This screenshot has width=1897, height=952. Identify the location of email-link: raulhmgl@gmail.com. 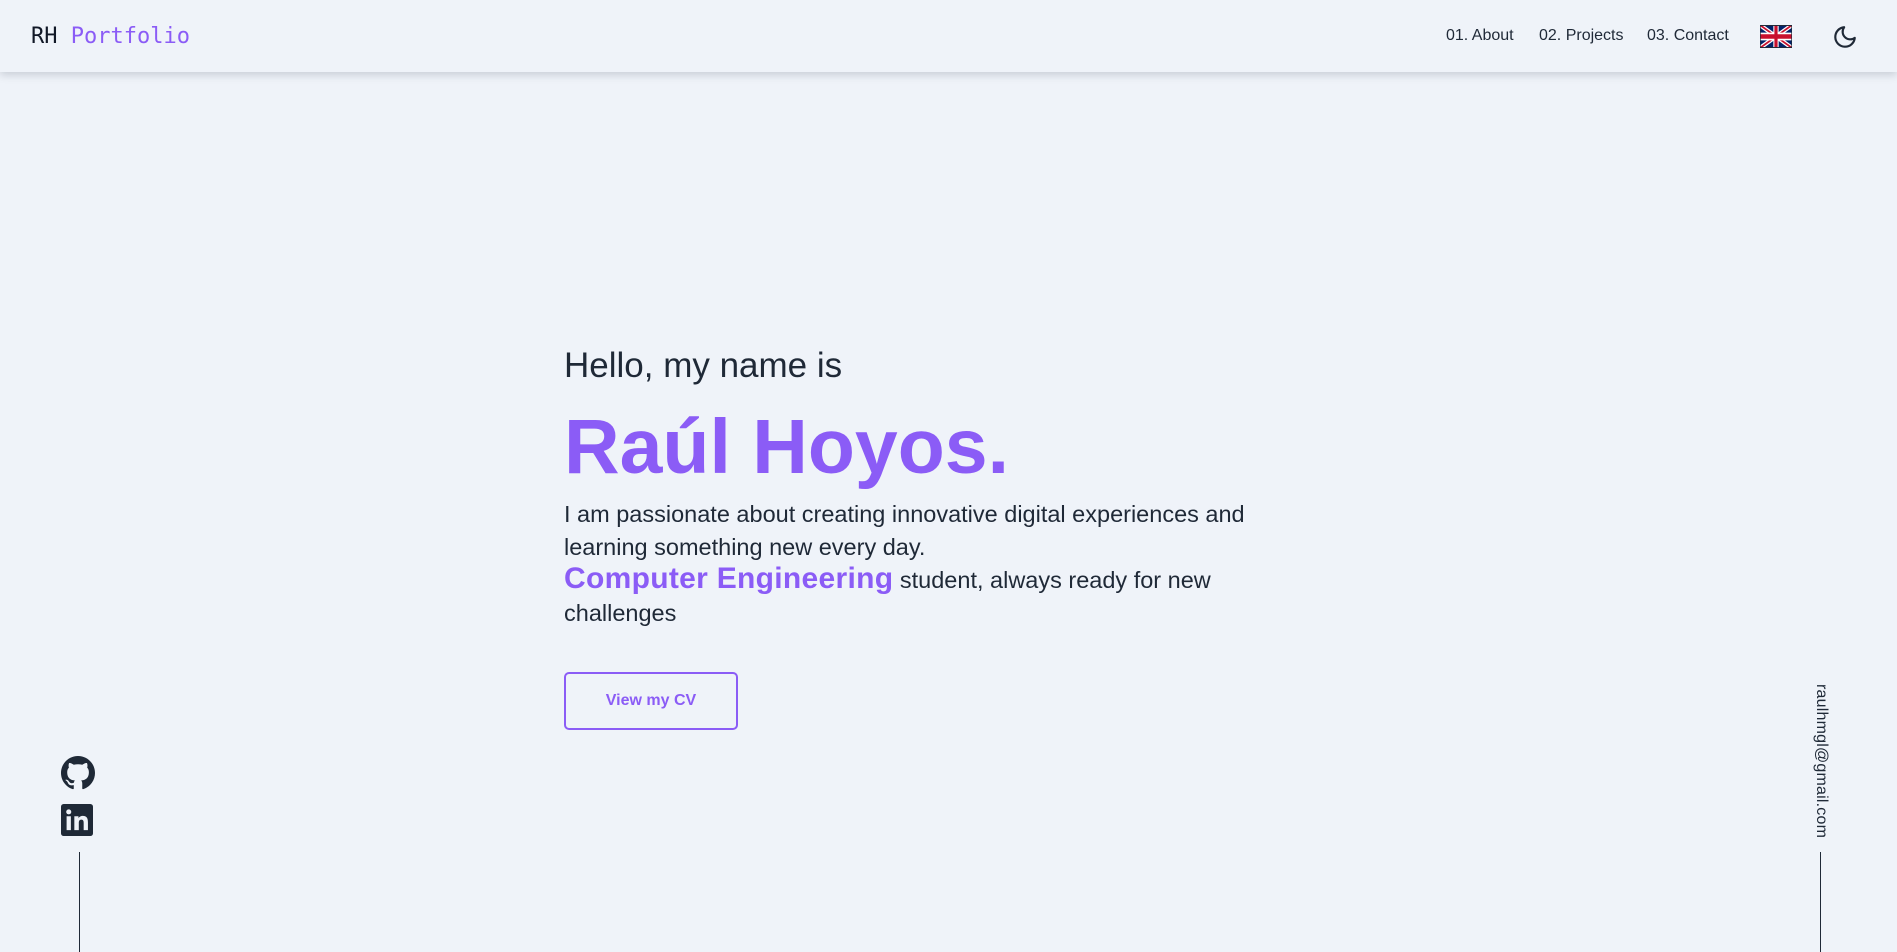
(1821, 761).